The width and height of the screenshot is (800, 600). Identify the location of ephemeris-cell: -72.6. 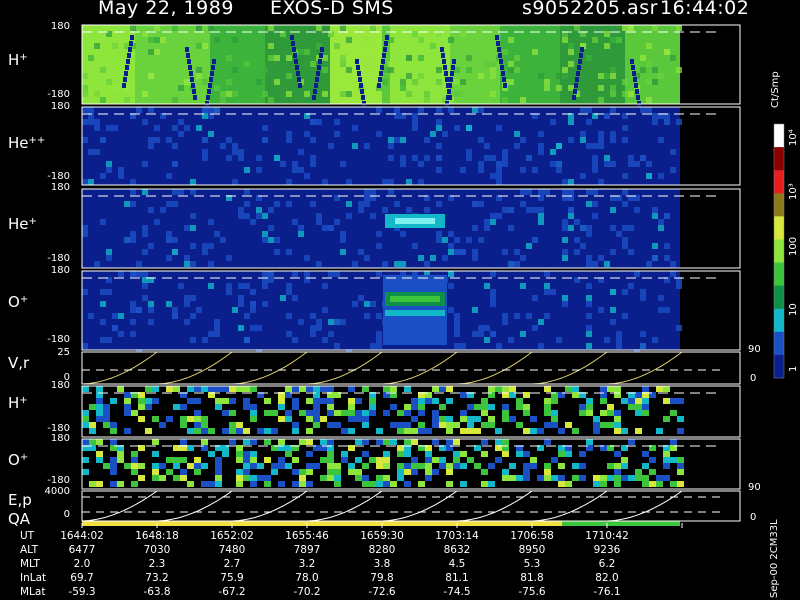
(382, 592).